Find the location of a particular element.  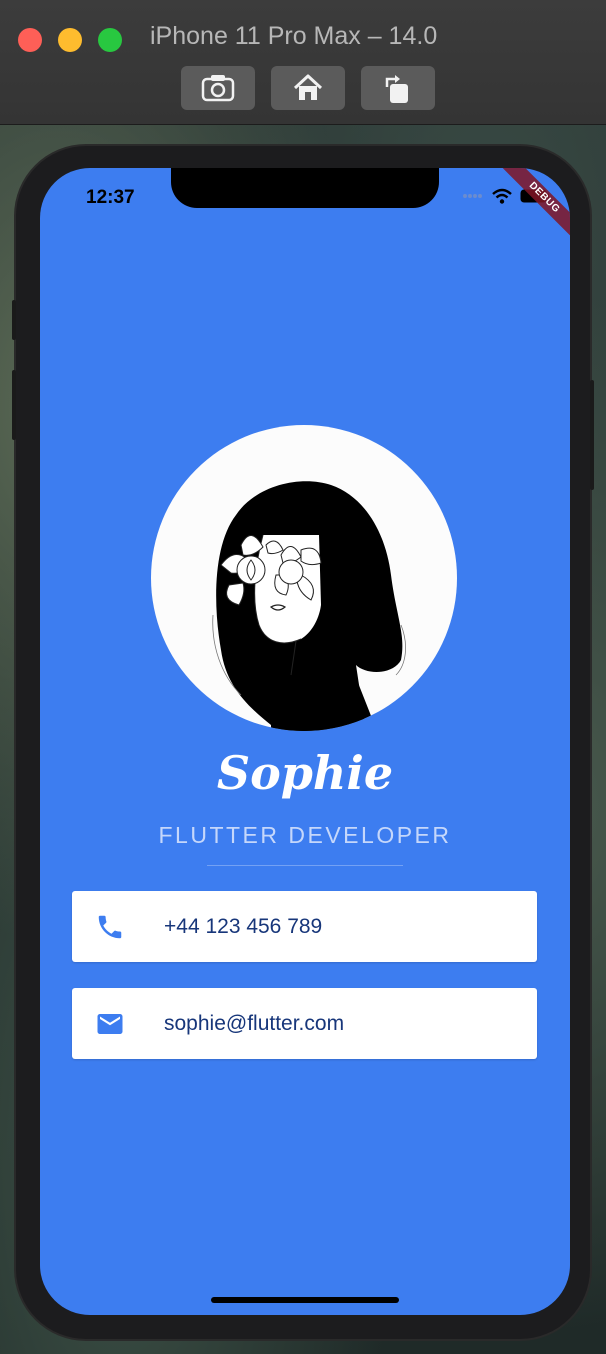

simulator-titlebar: iPhone 11 Pro Max – 14.0 is located at coordinates (303, 62).